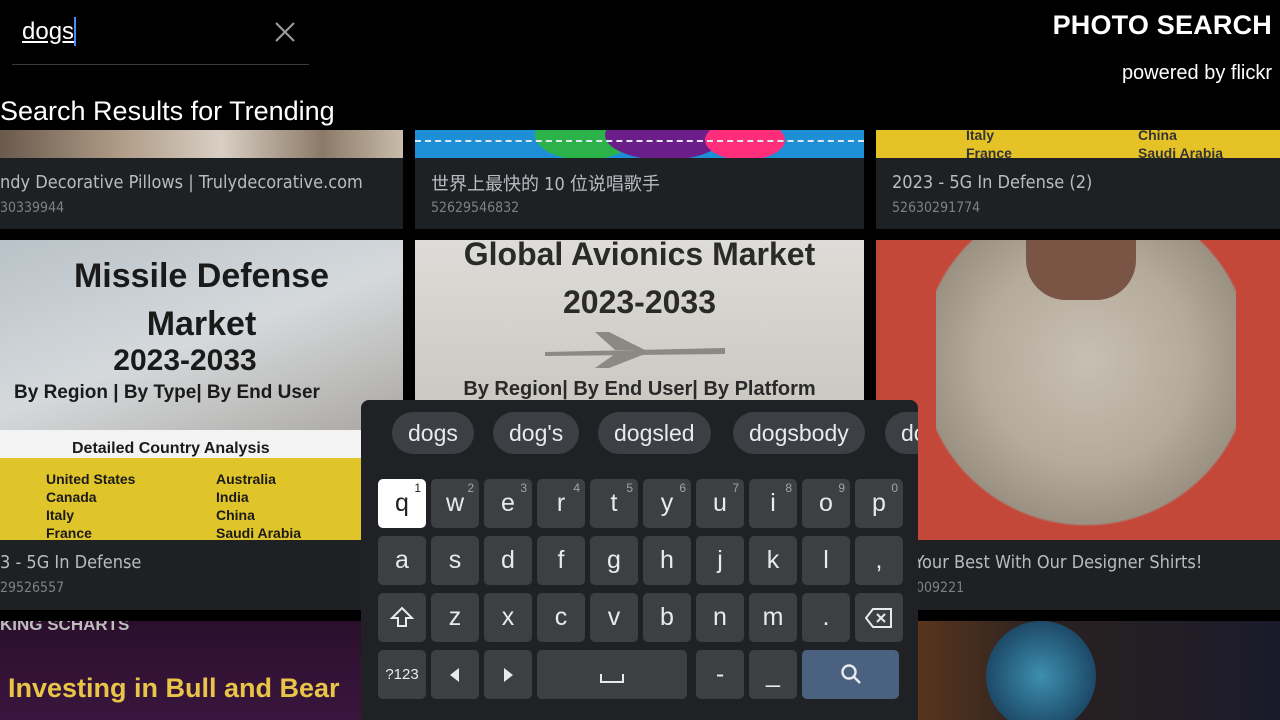 The width and height of the screenshot is (1280, 720). What do you see at coordinates (536, 433) in the screenshot?
I see `suggestion-chip: dog's` at bounding box center [536, 433].